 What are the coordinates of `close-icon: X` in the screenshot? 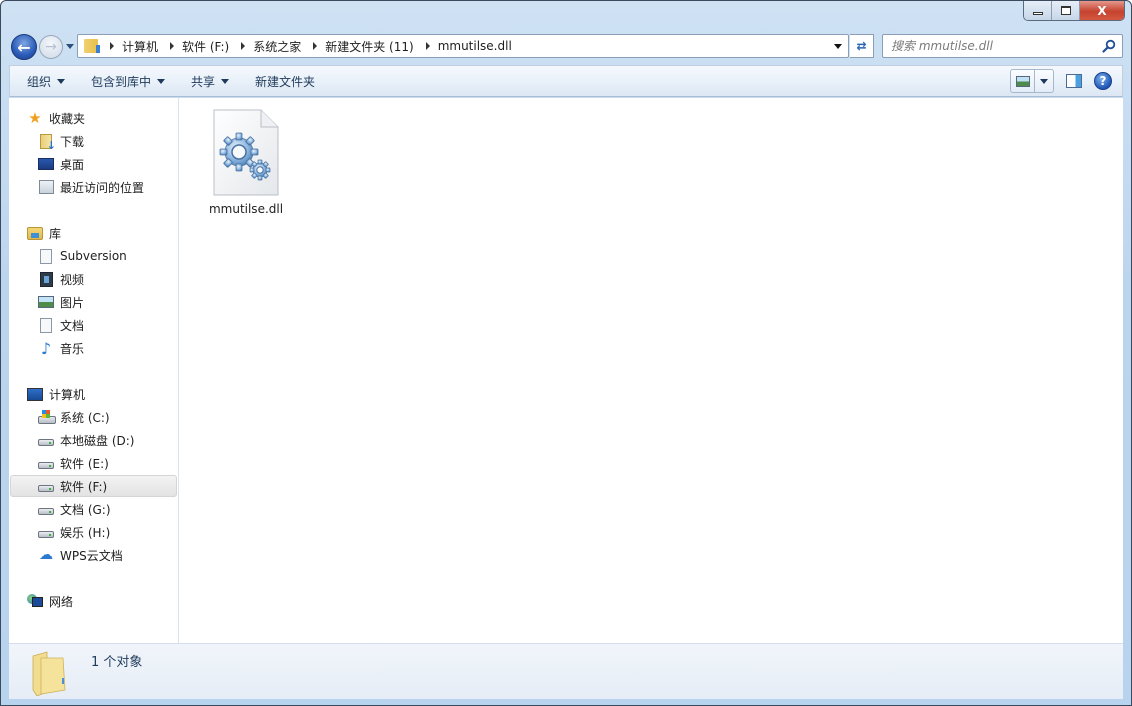 It's located at (1102, 10).